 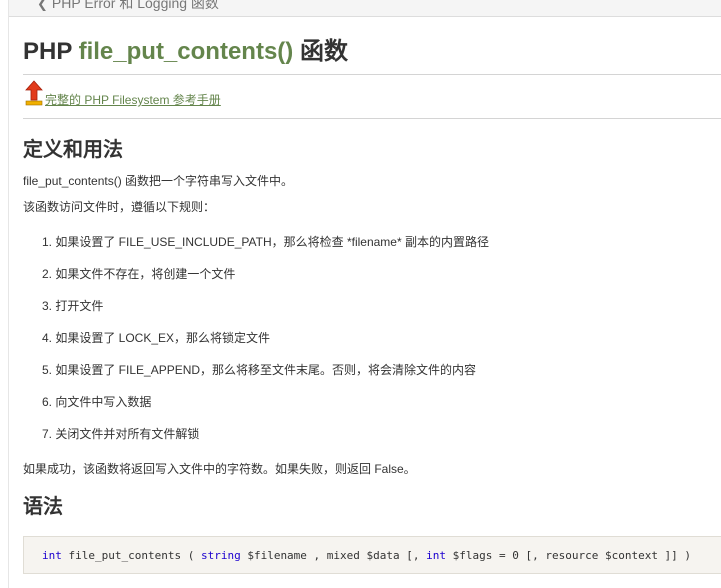 What do you see at coordinates (139, 274) in the screenshot?
I see `list-item: 2. 如果文件不存在，将创建一个文件` at bounding box center [139, 274].